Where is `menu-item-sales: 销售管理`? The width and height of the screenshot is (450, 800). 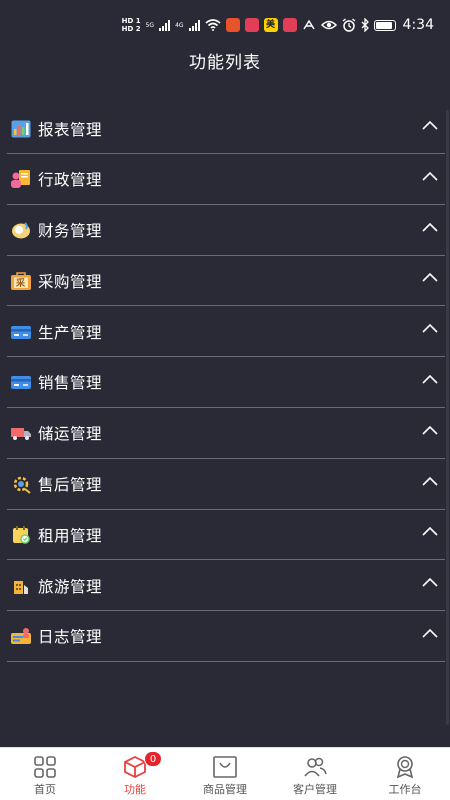 menu-item-sales: 销售管理 is located at coordinates (226, 383).